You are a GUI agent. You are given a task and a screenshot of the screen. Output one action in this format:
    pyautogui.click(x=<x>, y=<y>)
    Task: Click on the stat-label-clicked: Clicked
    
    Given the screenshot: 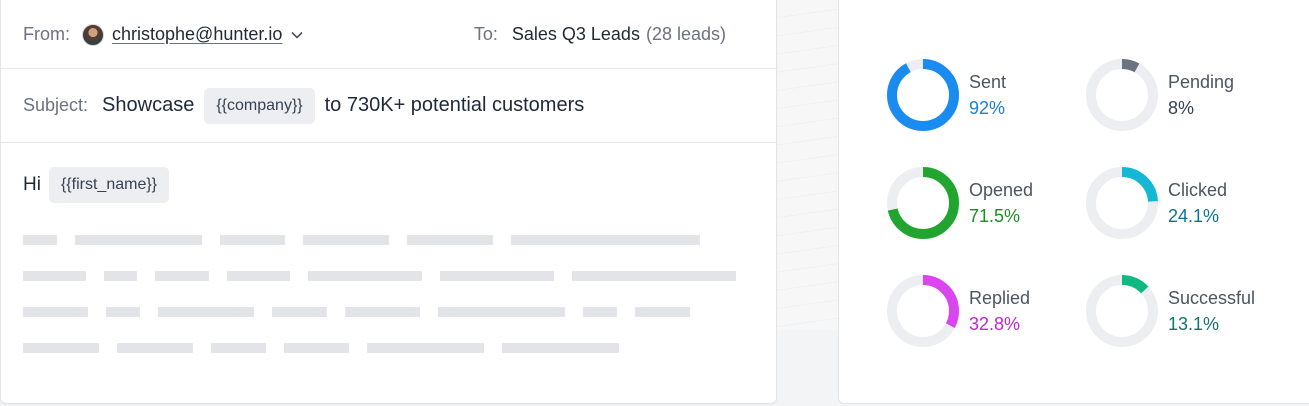 What is the action you would take?
    pyautogui.click(x=1198, y=190)
    